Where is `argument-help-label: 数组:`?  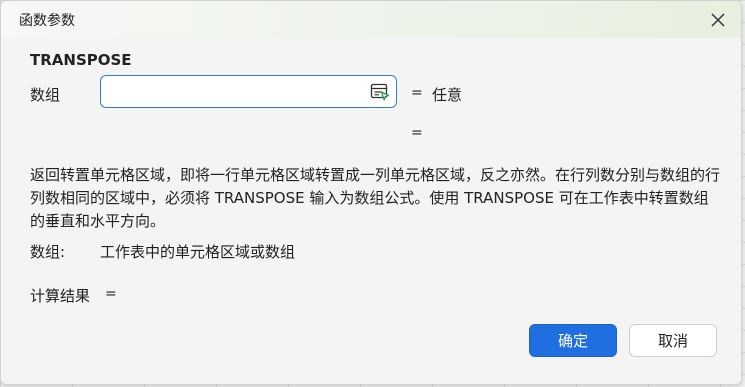 argument-help-label: 数组: is located at coordinates (48, 252).